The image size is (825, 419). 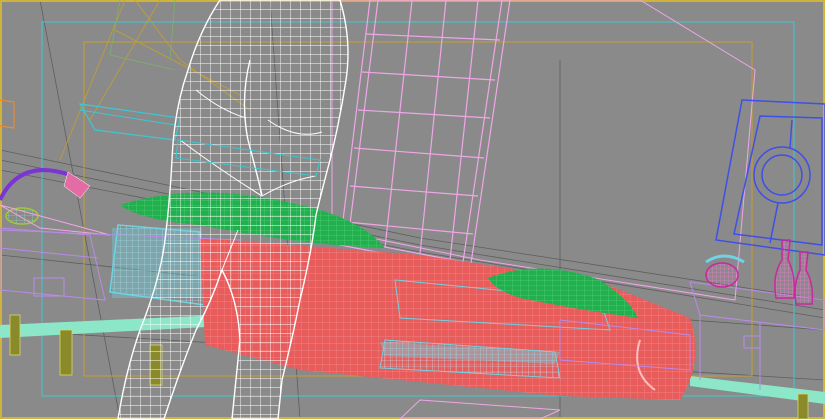 What do you see at coordinates (127, 117) in the screenshot?
I see `shelf-edge` at bounding box center [127, 117].